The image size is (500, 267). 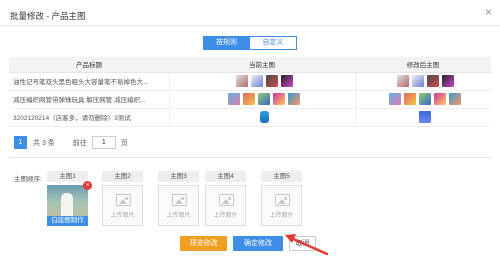 I want to click on slot-label: 主图2, so click(x=122, y=176).